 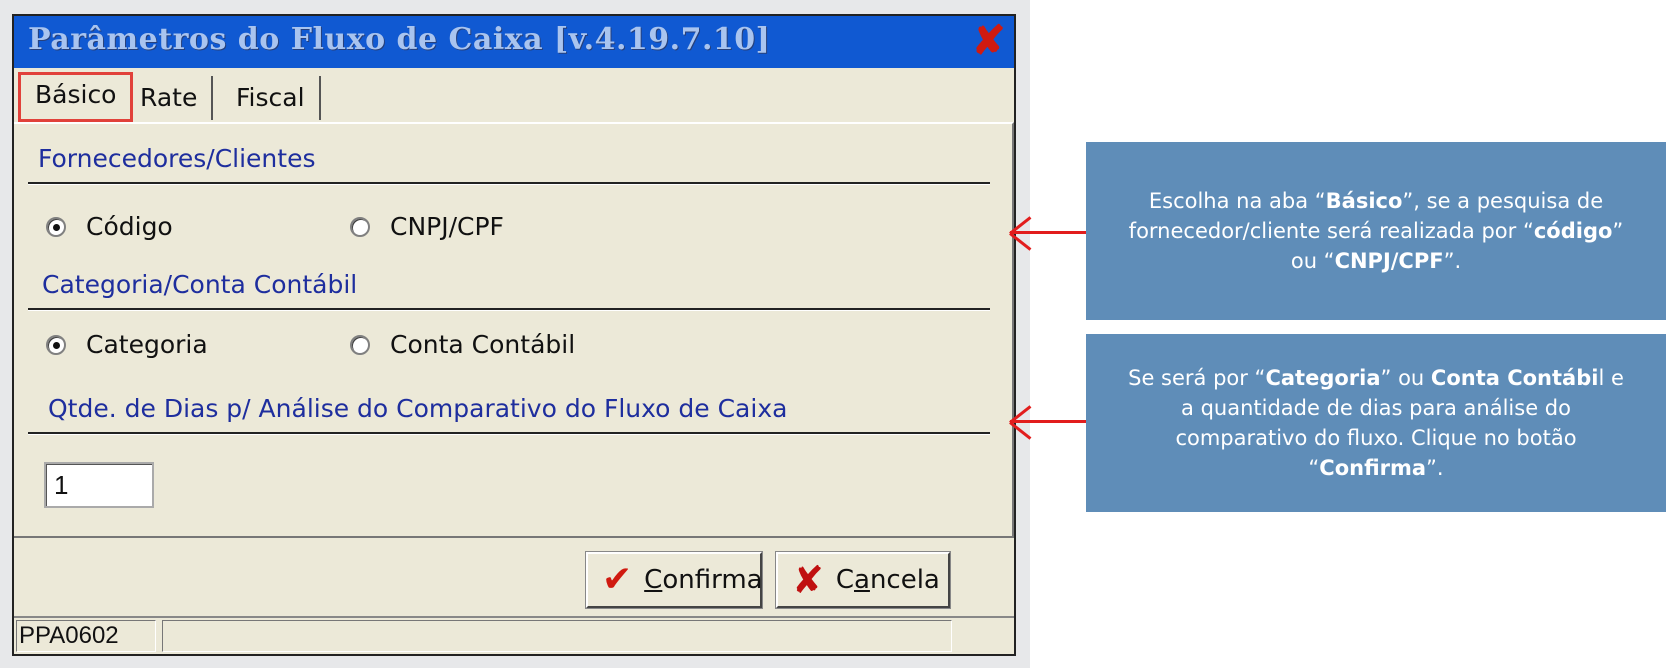 What do you see at coordinates (514, 578) in the screenshot?
I see `button-bar: ✔ Confirma ✘ Cancela` at bounding box center [514, 578].